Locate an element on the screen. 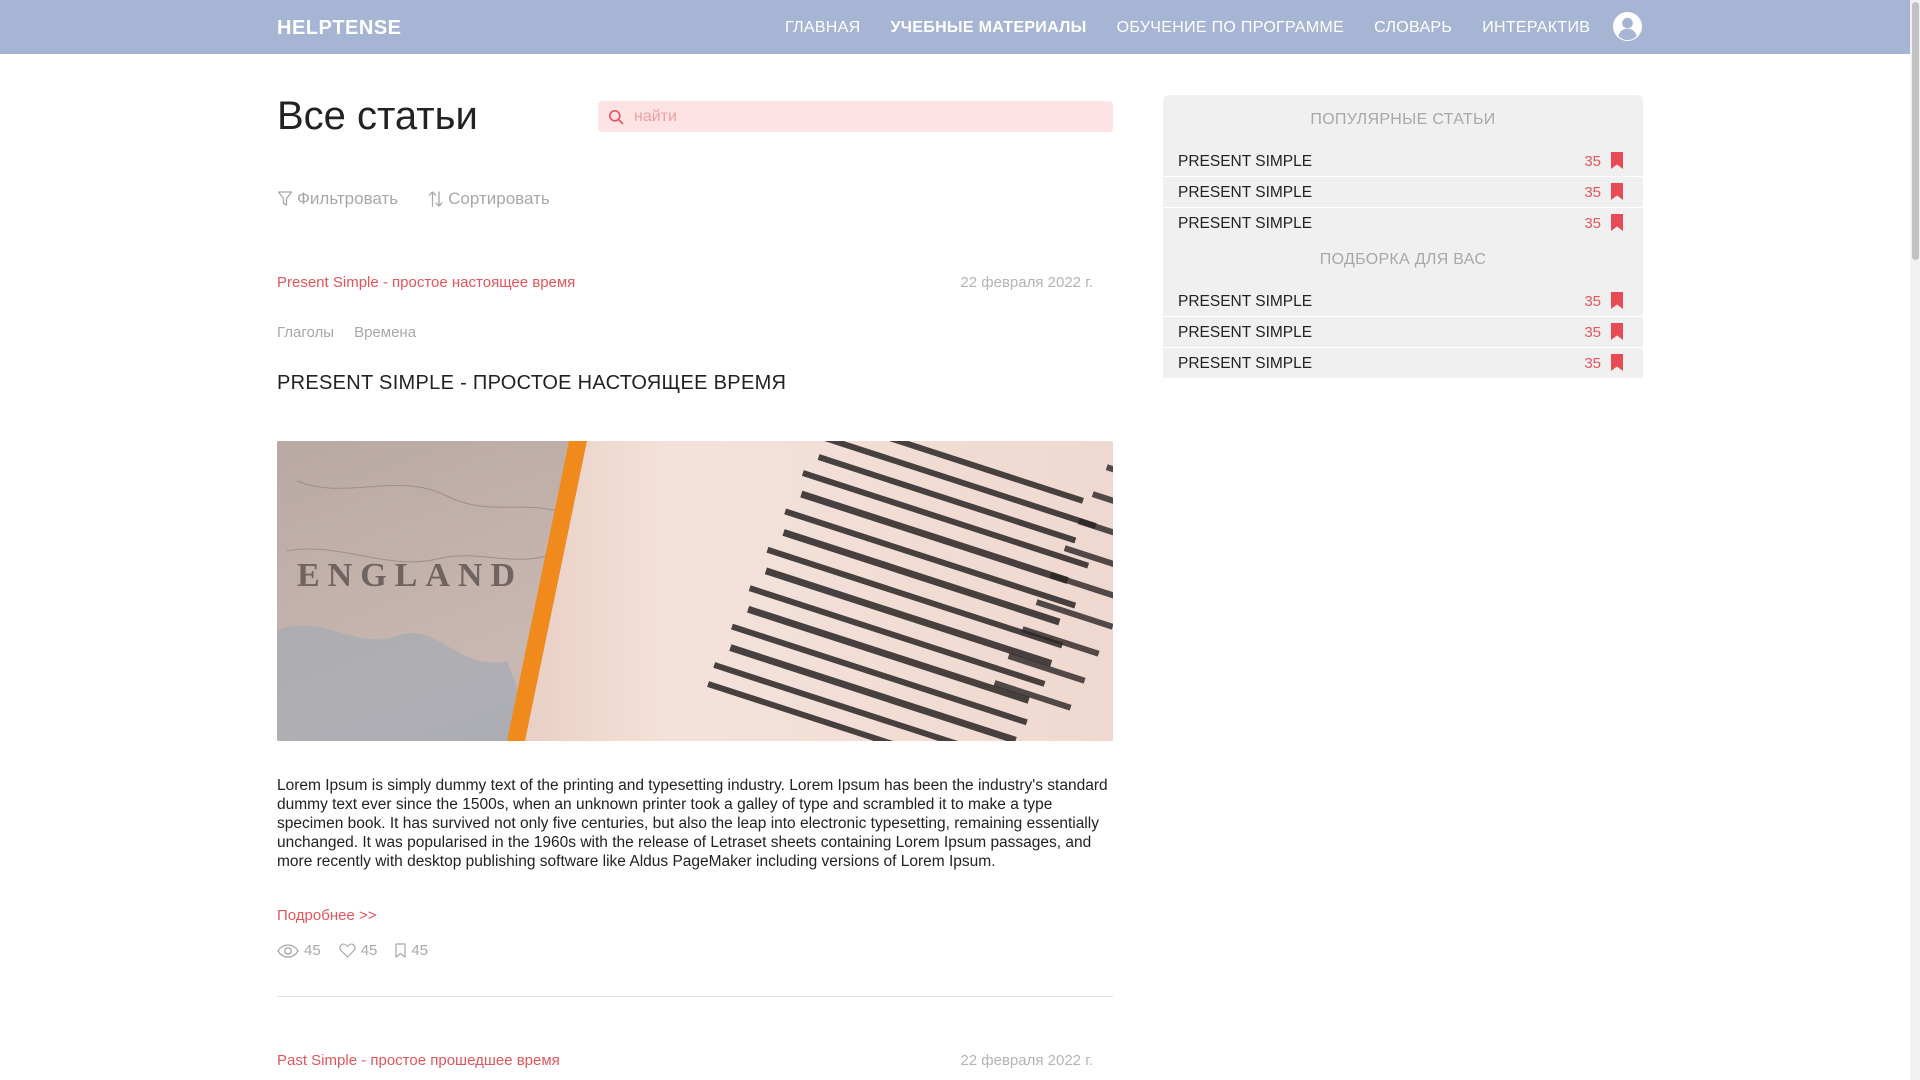 Image resolution: width=1920 pixels, height=1080 pixels. list-tools: Фильтровать Сортировать is located at coordinates (413, 199).